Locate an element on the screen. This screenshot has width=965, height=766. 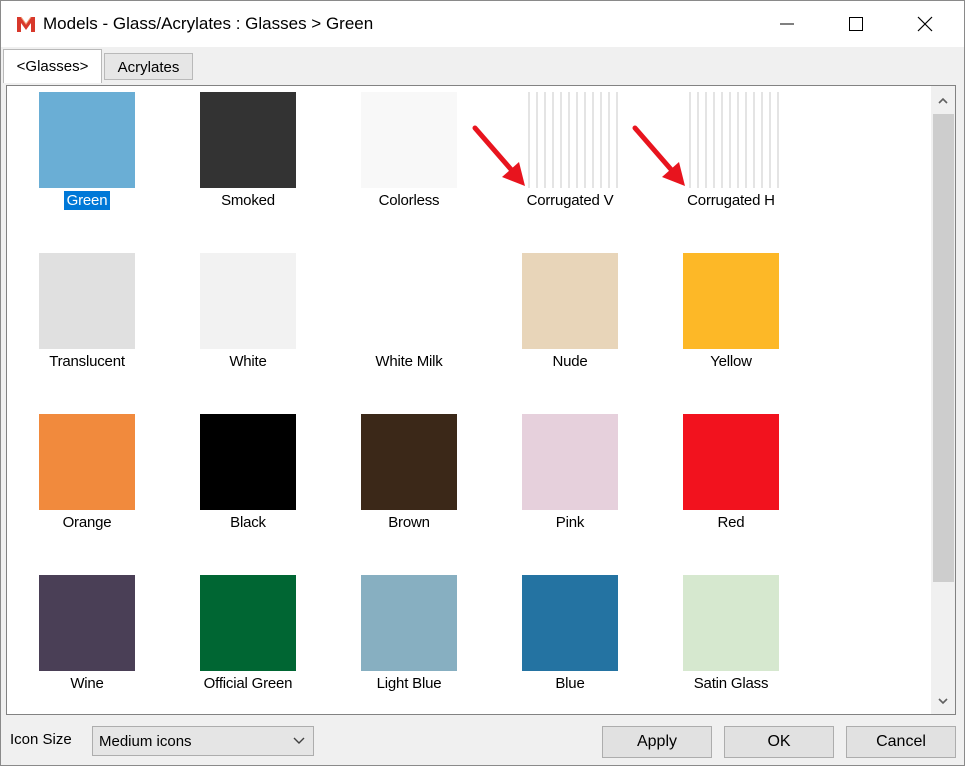
material-label: Smoked is located at coordinates (248, 200).